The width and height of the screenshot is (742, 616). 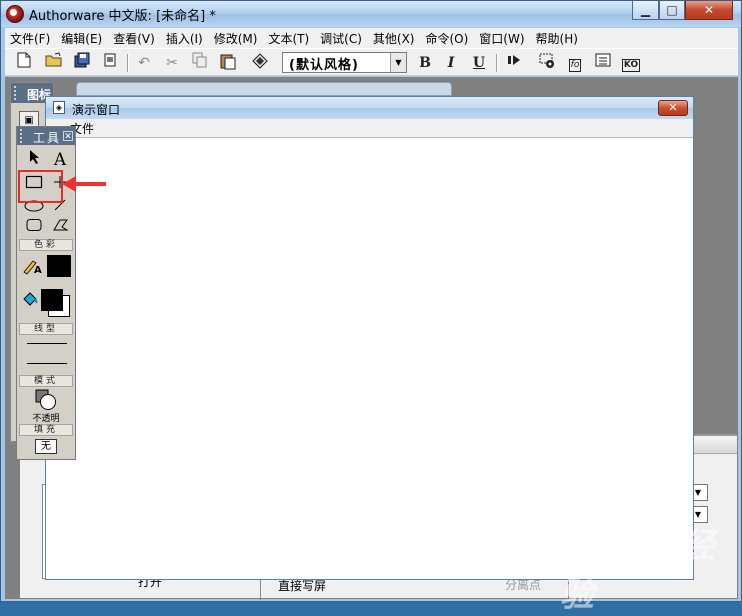 What do you see at coordinates (24, 63) in the screenshot?
I see `new-file-icon` at bounding box center [24, 63].